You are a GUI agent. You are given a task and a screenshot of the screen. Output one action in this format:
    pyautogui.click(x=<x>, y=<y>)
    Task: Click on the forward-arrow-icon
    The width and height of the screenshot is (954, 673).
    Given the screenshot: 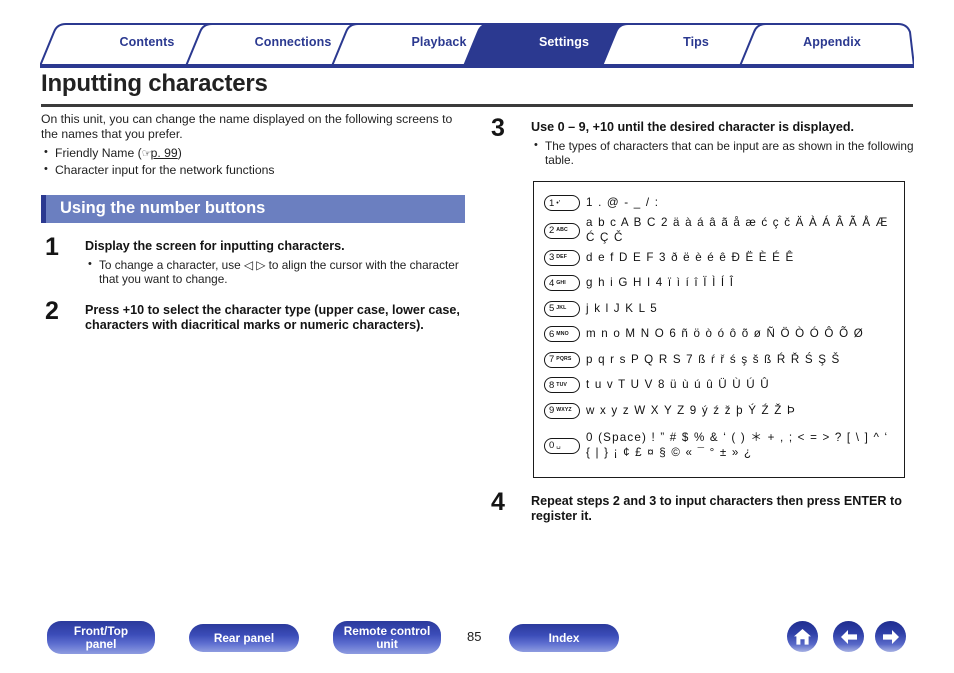 What is the action you would take?
    pyautogui.click(x=890, y=636)
    